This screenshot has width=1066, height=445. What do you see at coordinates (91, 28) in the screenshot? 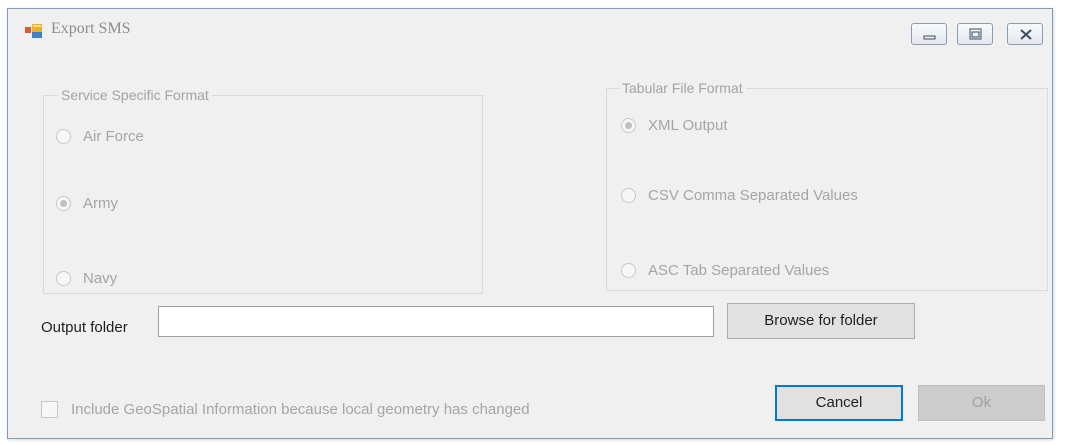
I see `window-title: Export SMS` at bounding box center [91, 28].